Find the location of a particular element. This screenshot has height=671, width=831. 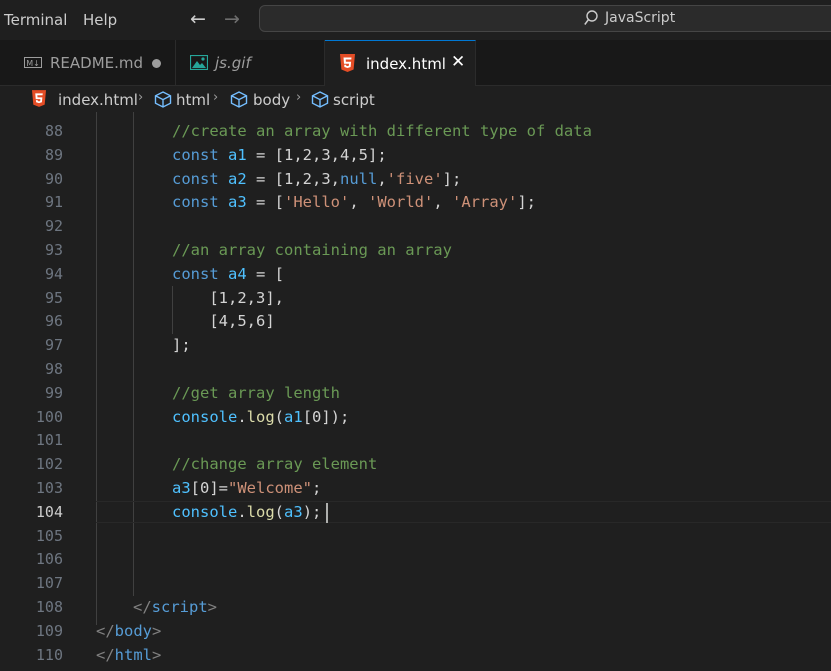

line-number: 107 is located at coordinates (49, 583).